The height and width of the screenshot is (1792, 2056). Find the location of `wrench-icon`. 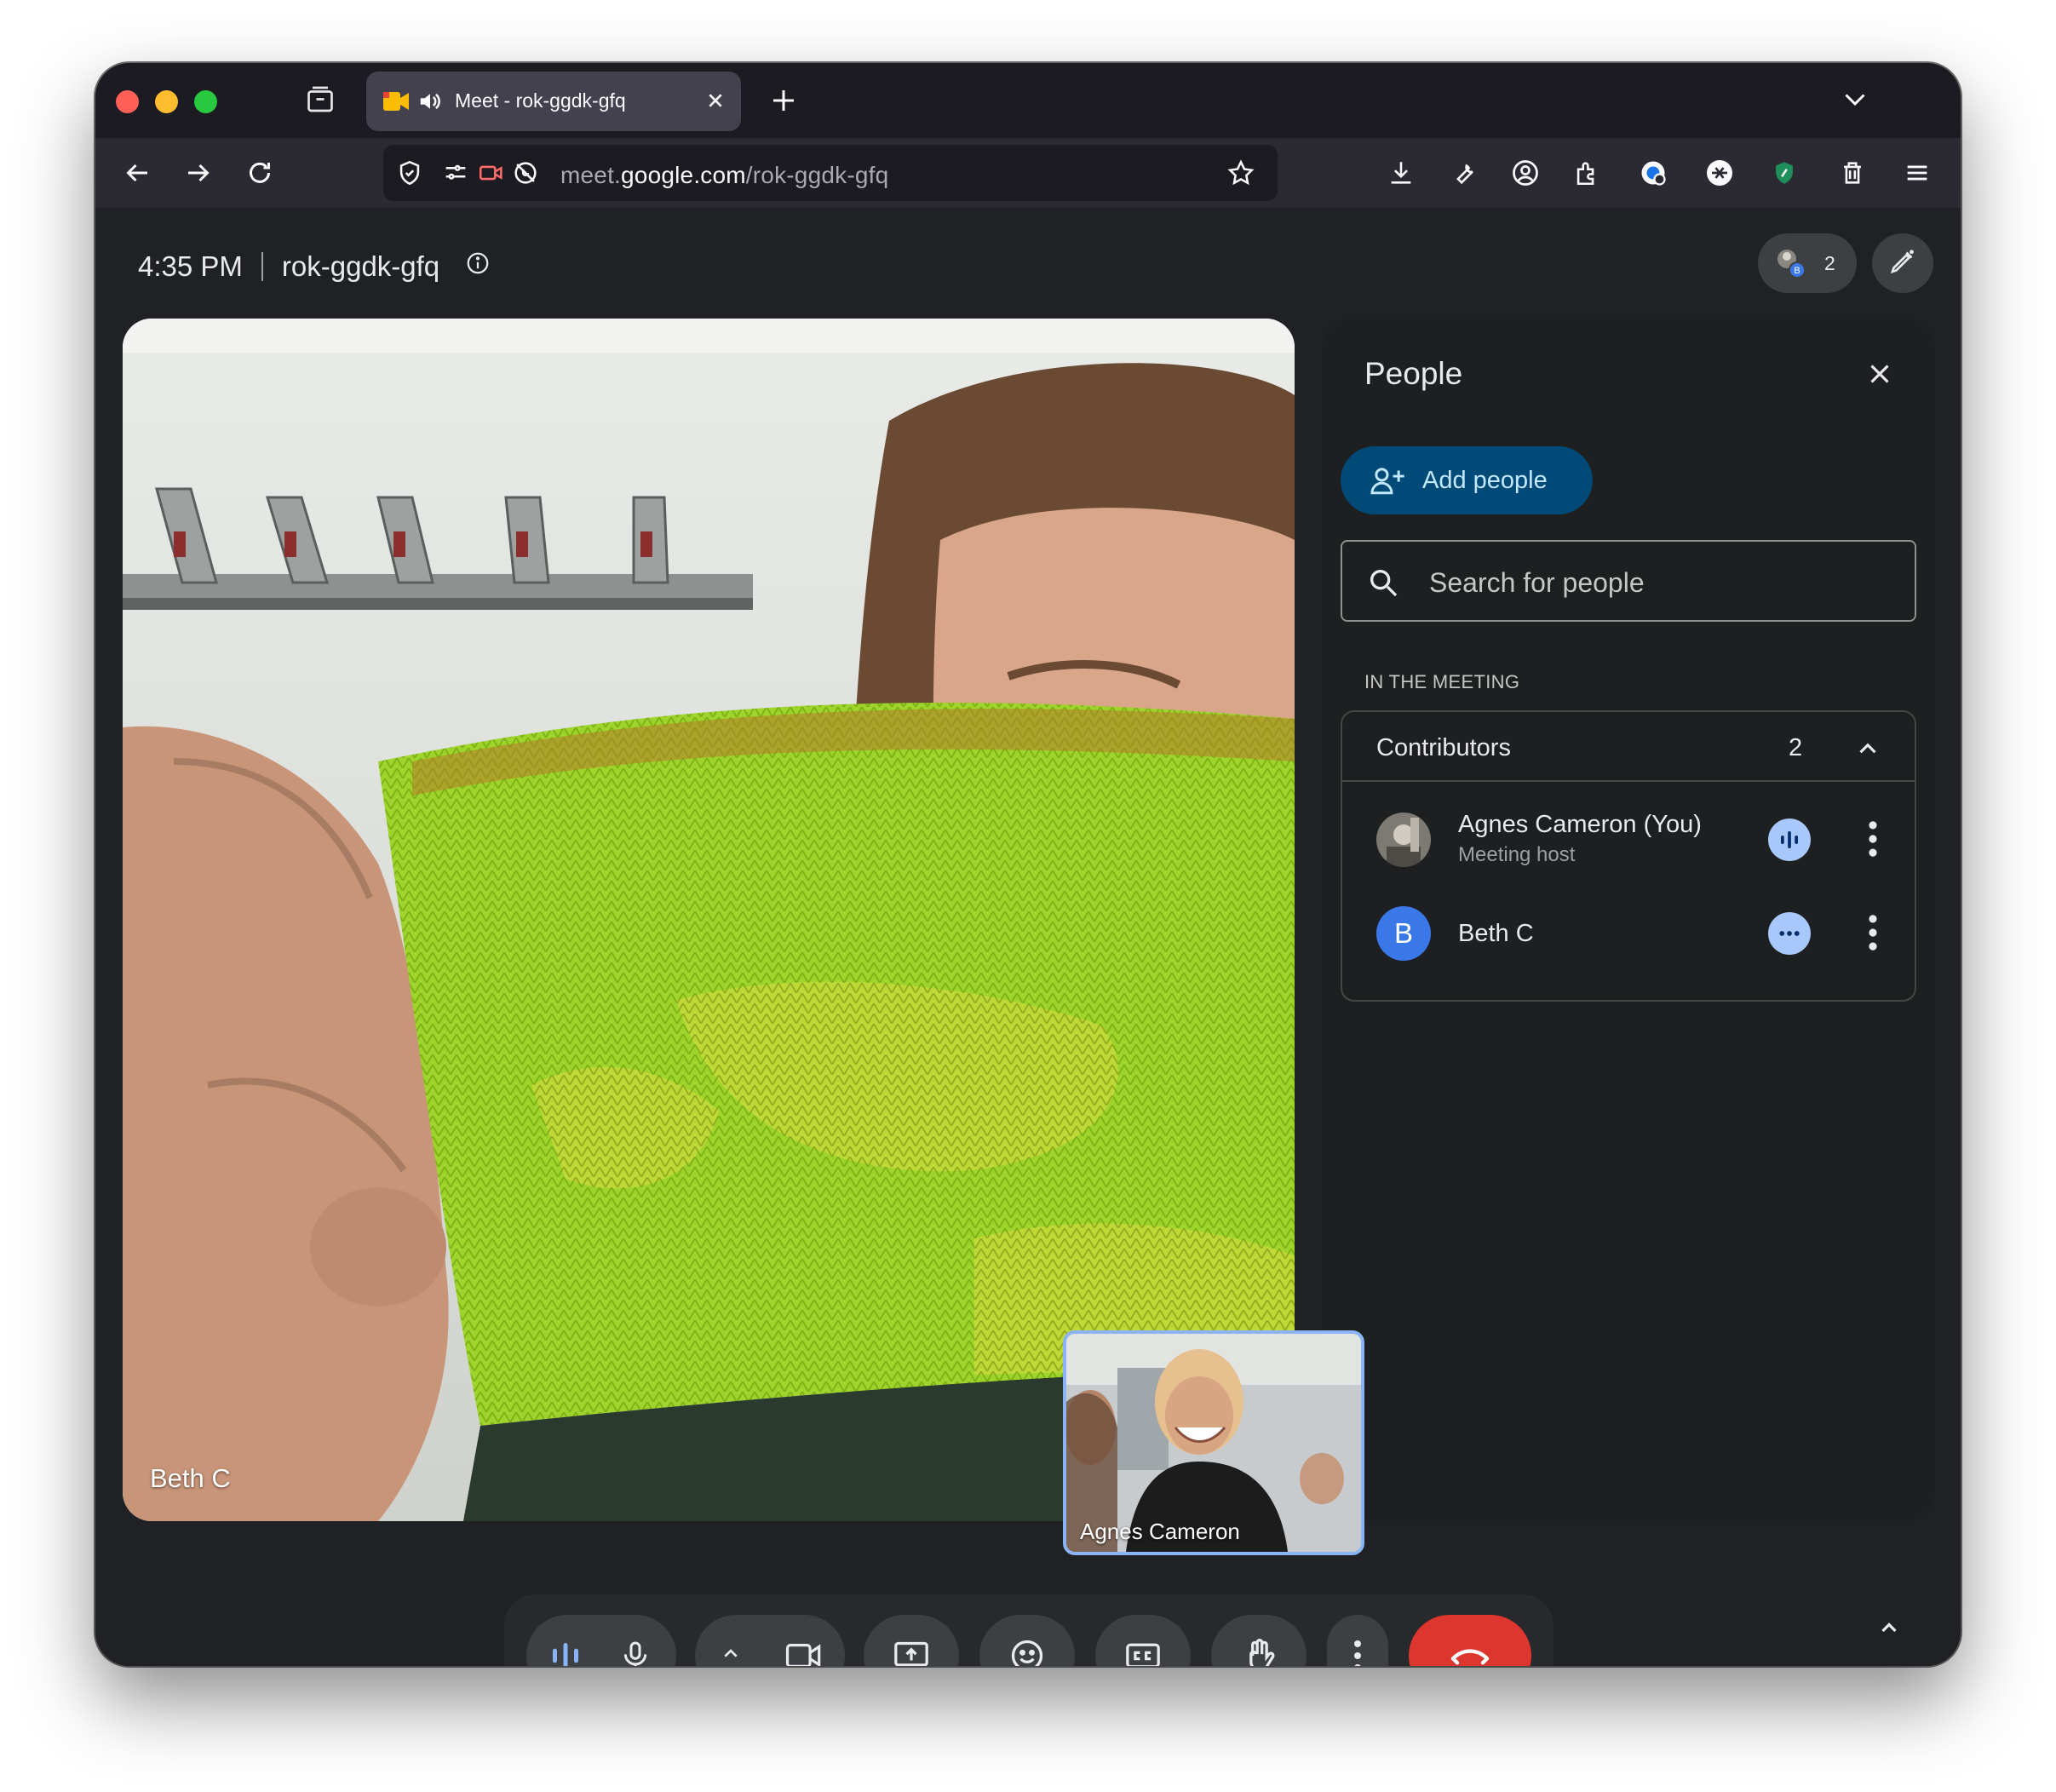

wrench-icon is located at coordinates (1464, 173).